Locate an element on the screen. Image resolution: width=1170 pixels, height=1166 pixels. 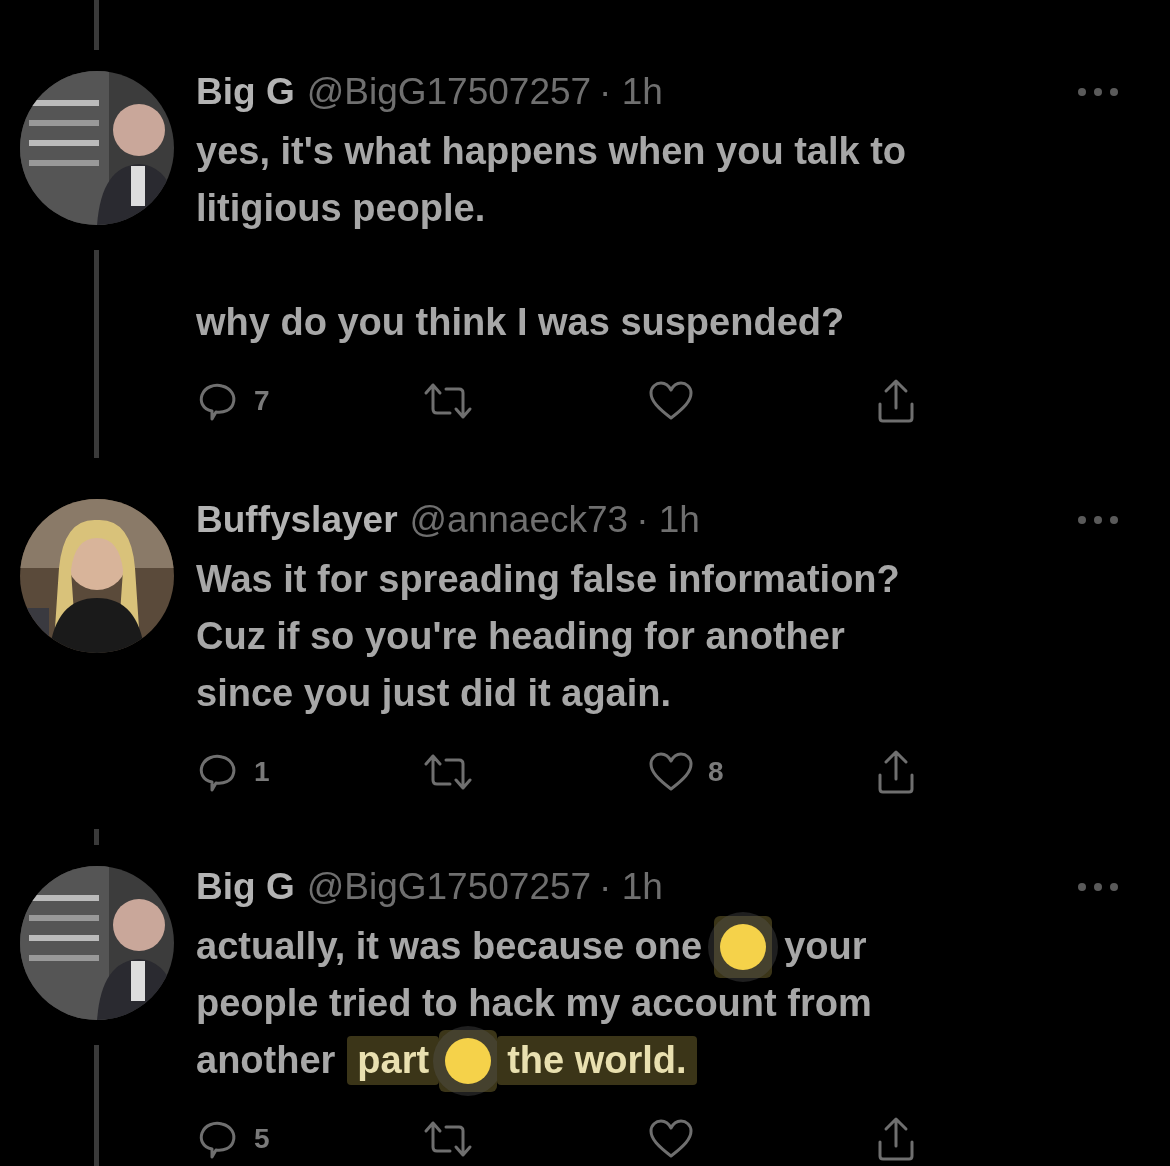
tweet-text: why do you think I was suspended? is located at coordinates (520, 322).